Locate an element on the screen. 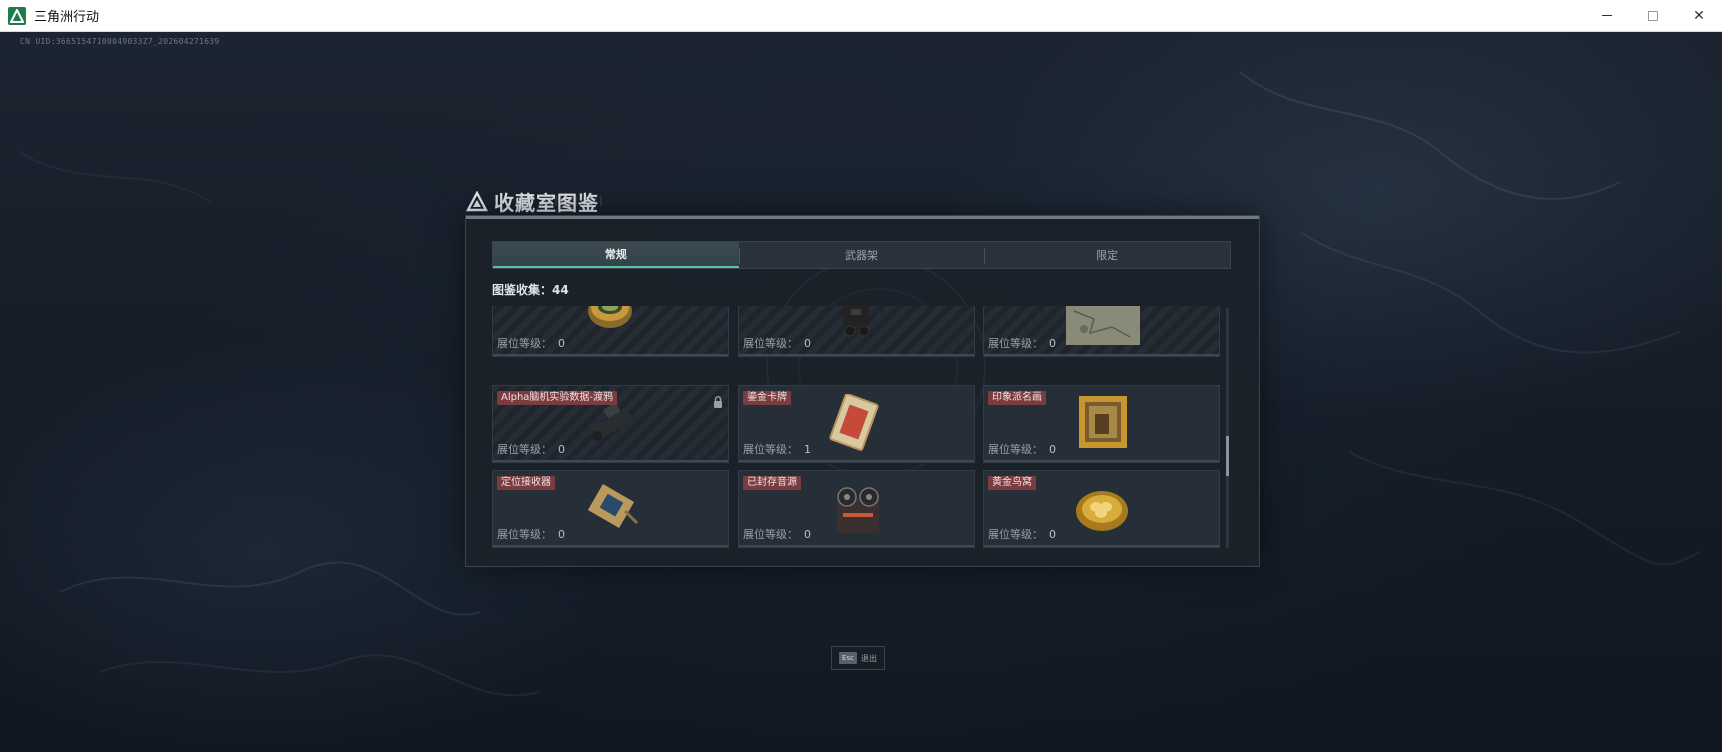 This screenshot has height=752, width=1722. tab-weapon-rack: 武器架 is located at coordinates (861, 255).